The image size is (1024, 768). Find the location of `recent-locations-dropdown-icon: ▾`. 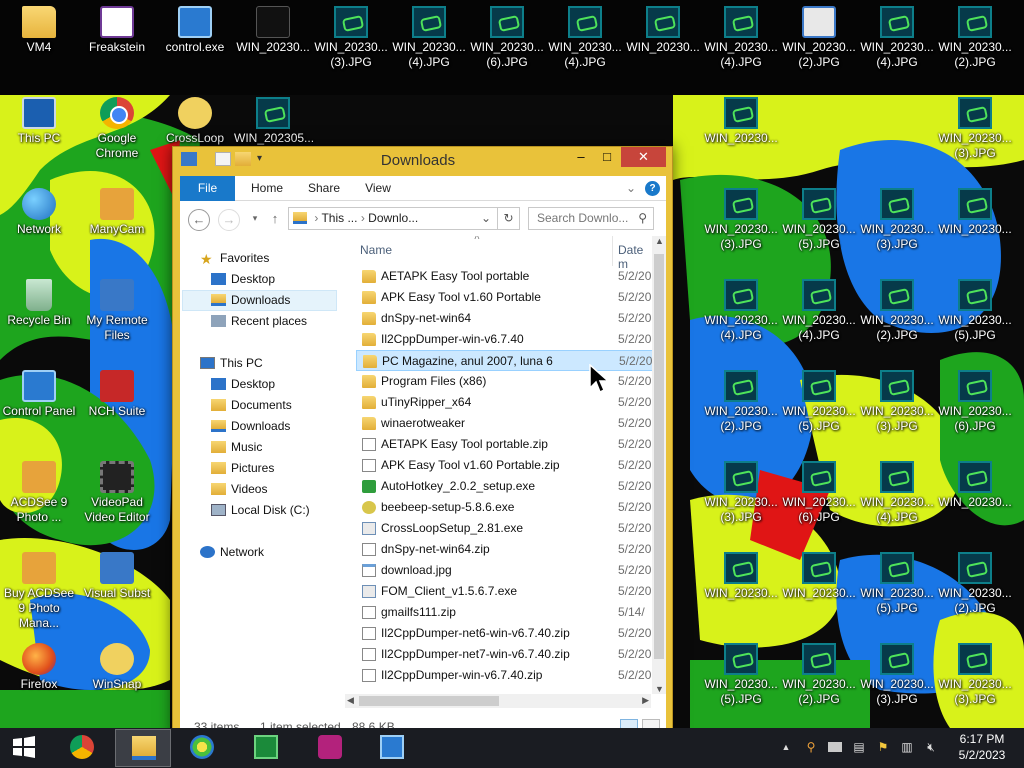

recent-locations-dropdown-icon: ▾ is located at coordinates (255, 220).